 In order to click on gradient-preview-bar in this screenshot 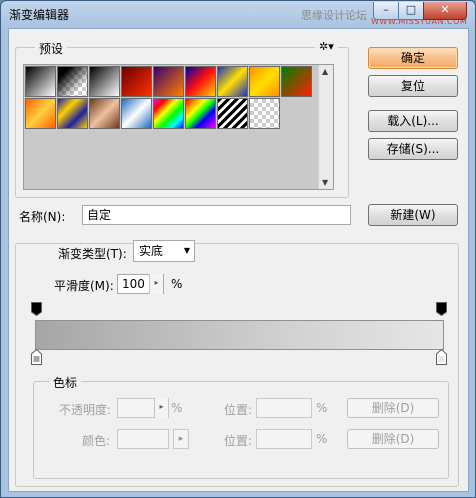, I will do `click(239, 335)`.